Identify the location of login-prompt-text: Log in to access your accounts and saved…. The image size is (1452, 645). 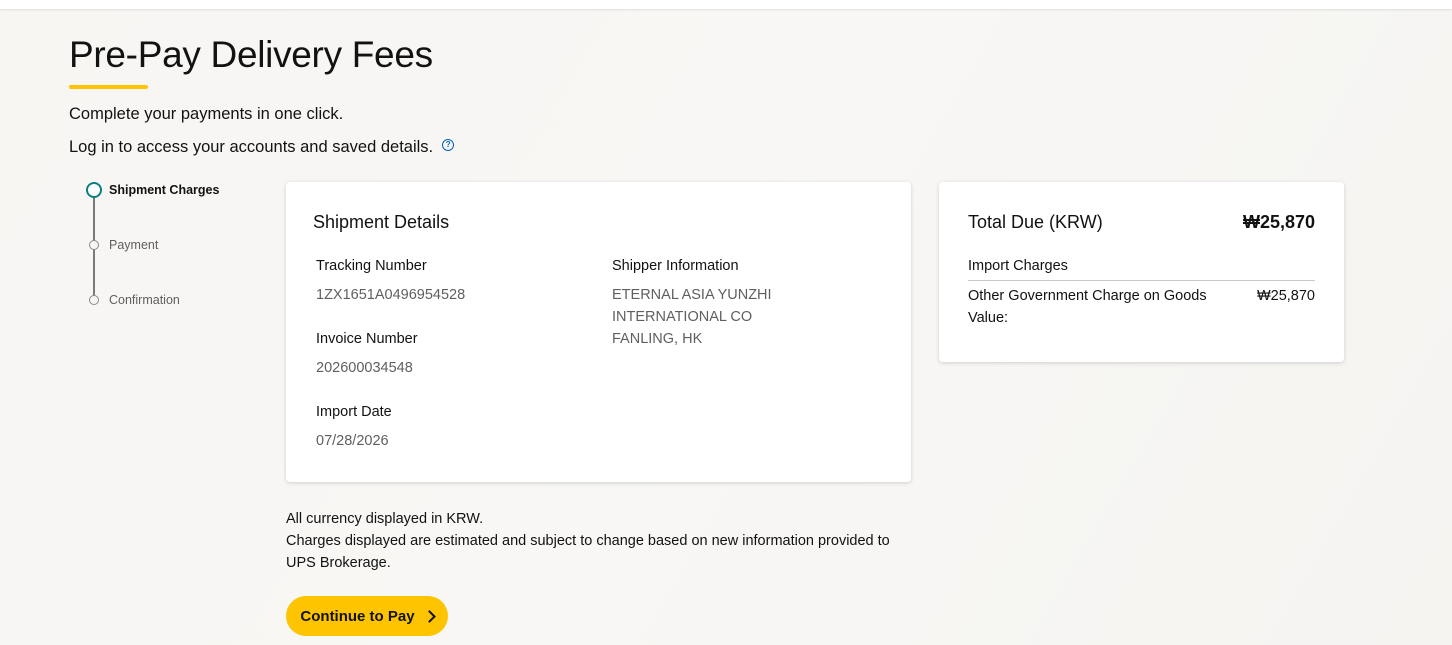
(251, 147).